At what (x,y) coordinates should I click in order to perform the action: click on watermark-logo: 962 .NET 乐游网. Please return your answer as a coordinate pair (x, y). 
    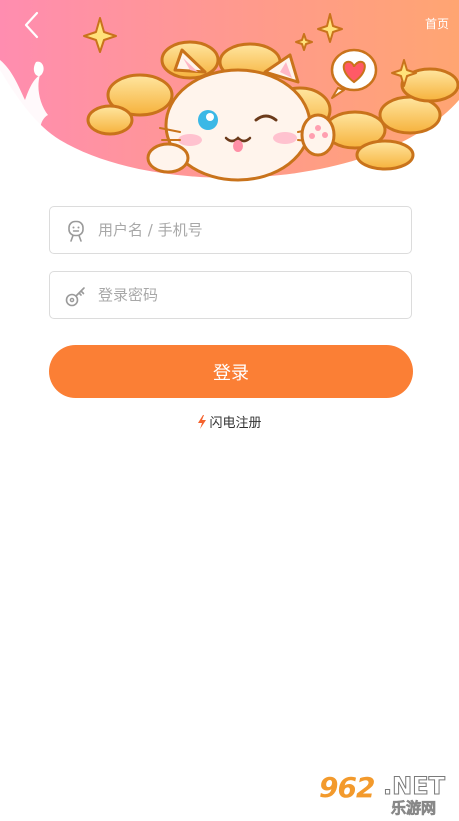
    Looking at the image, I should click on (386, 794).